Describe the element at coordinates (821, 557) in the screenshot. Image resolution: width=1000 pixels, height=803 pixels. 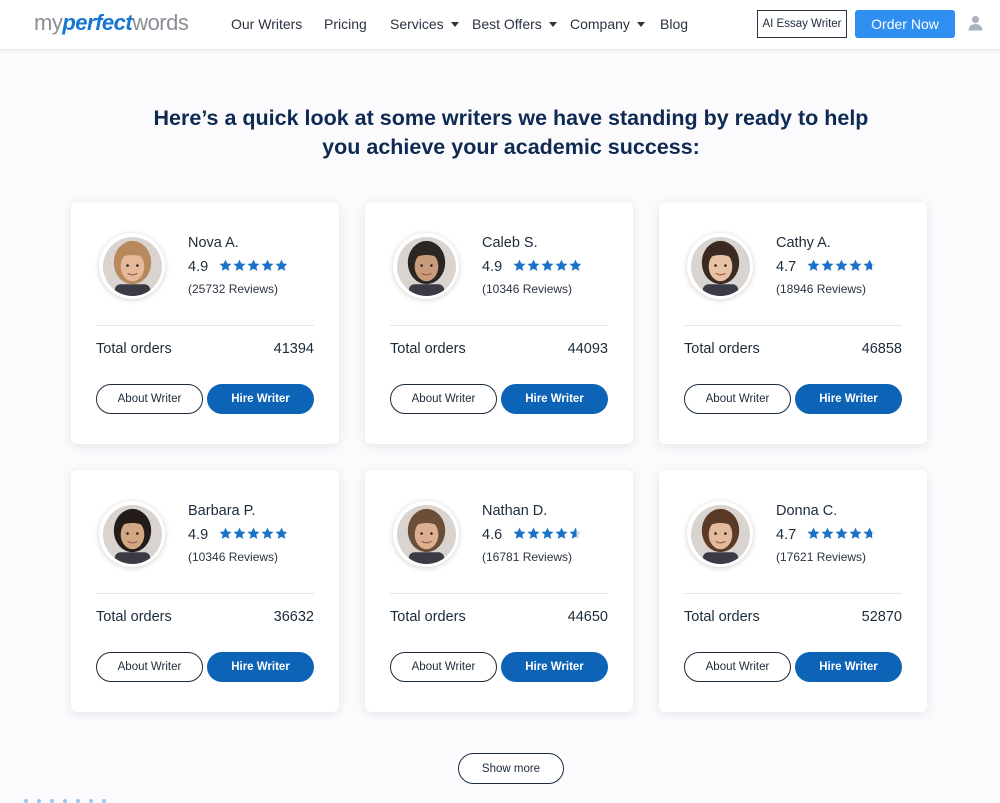
I see `review-count: (17621 Reviews)` at that location.